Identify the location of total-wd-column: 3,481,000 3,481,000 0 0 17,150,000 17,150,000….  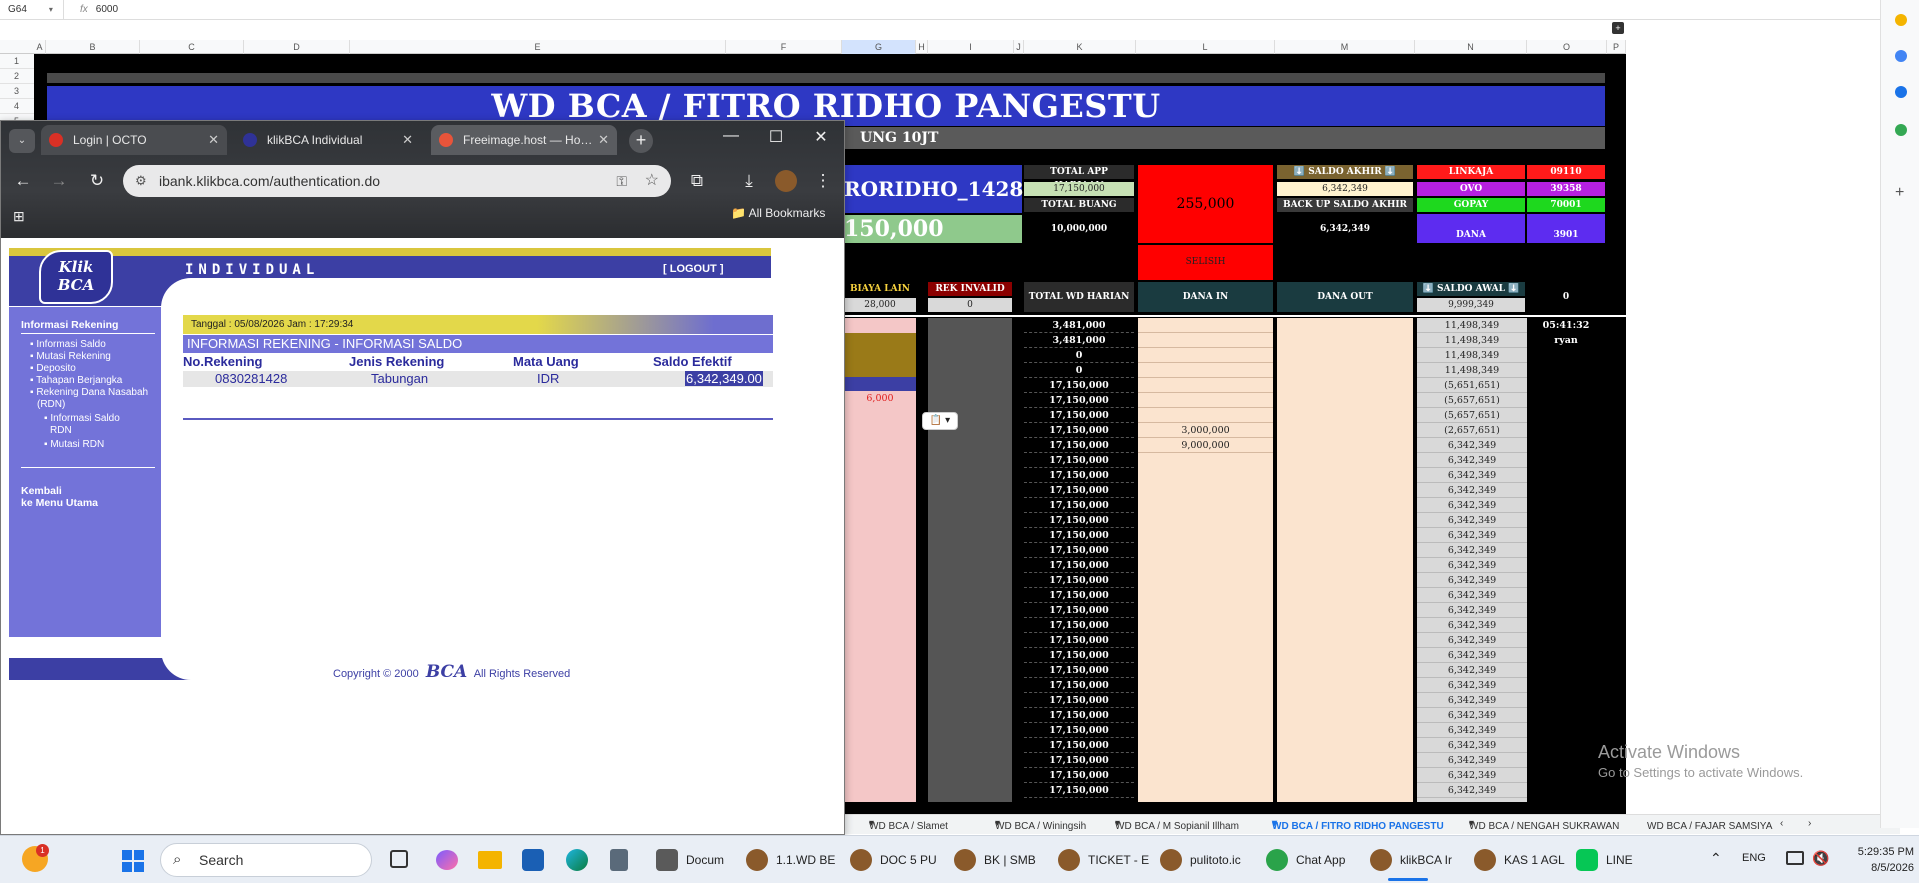
(1079, 558).